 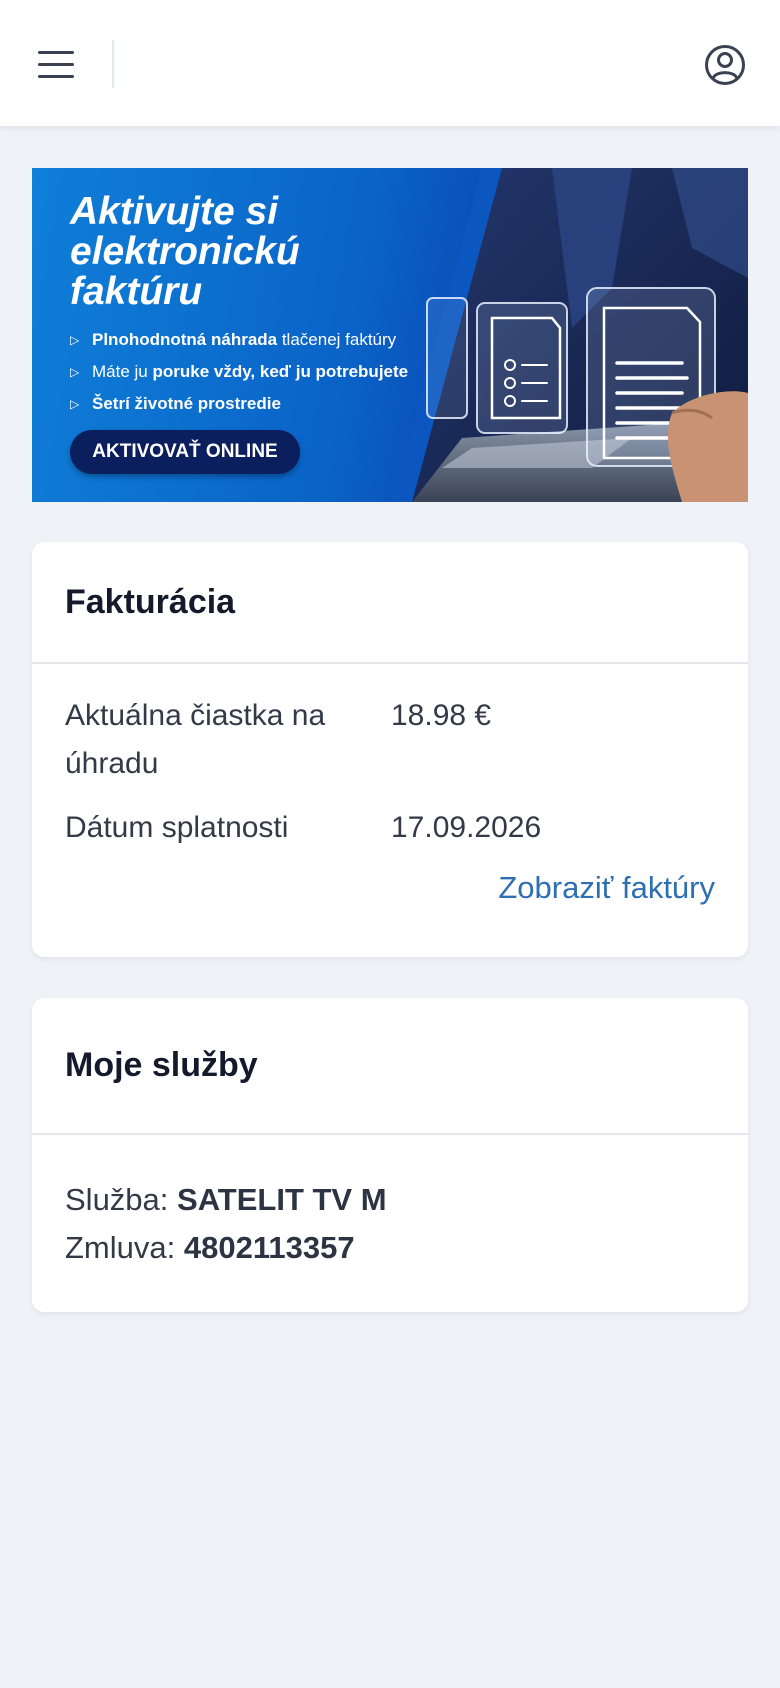 I want to click on benefit-bold-text: Šetrí životné prostredie, so click(x=186, y=403).